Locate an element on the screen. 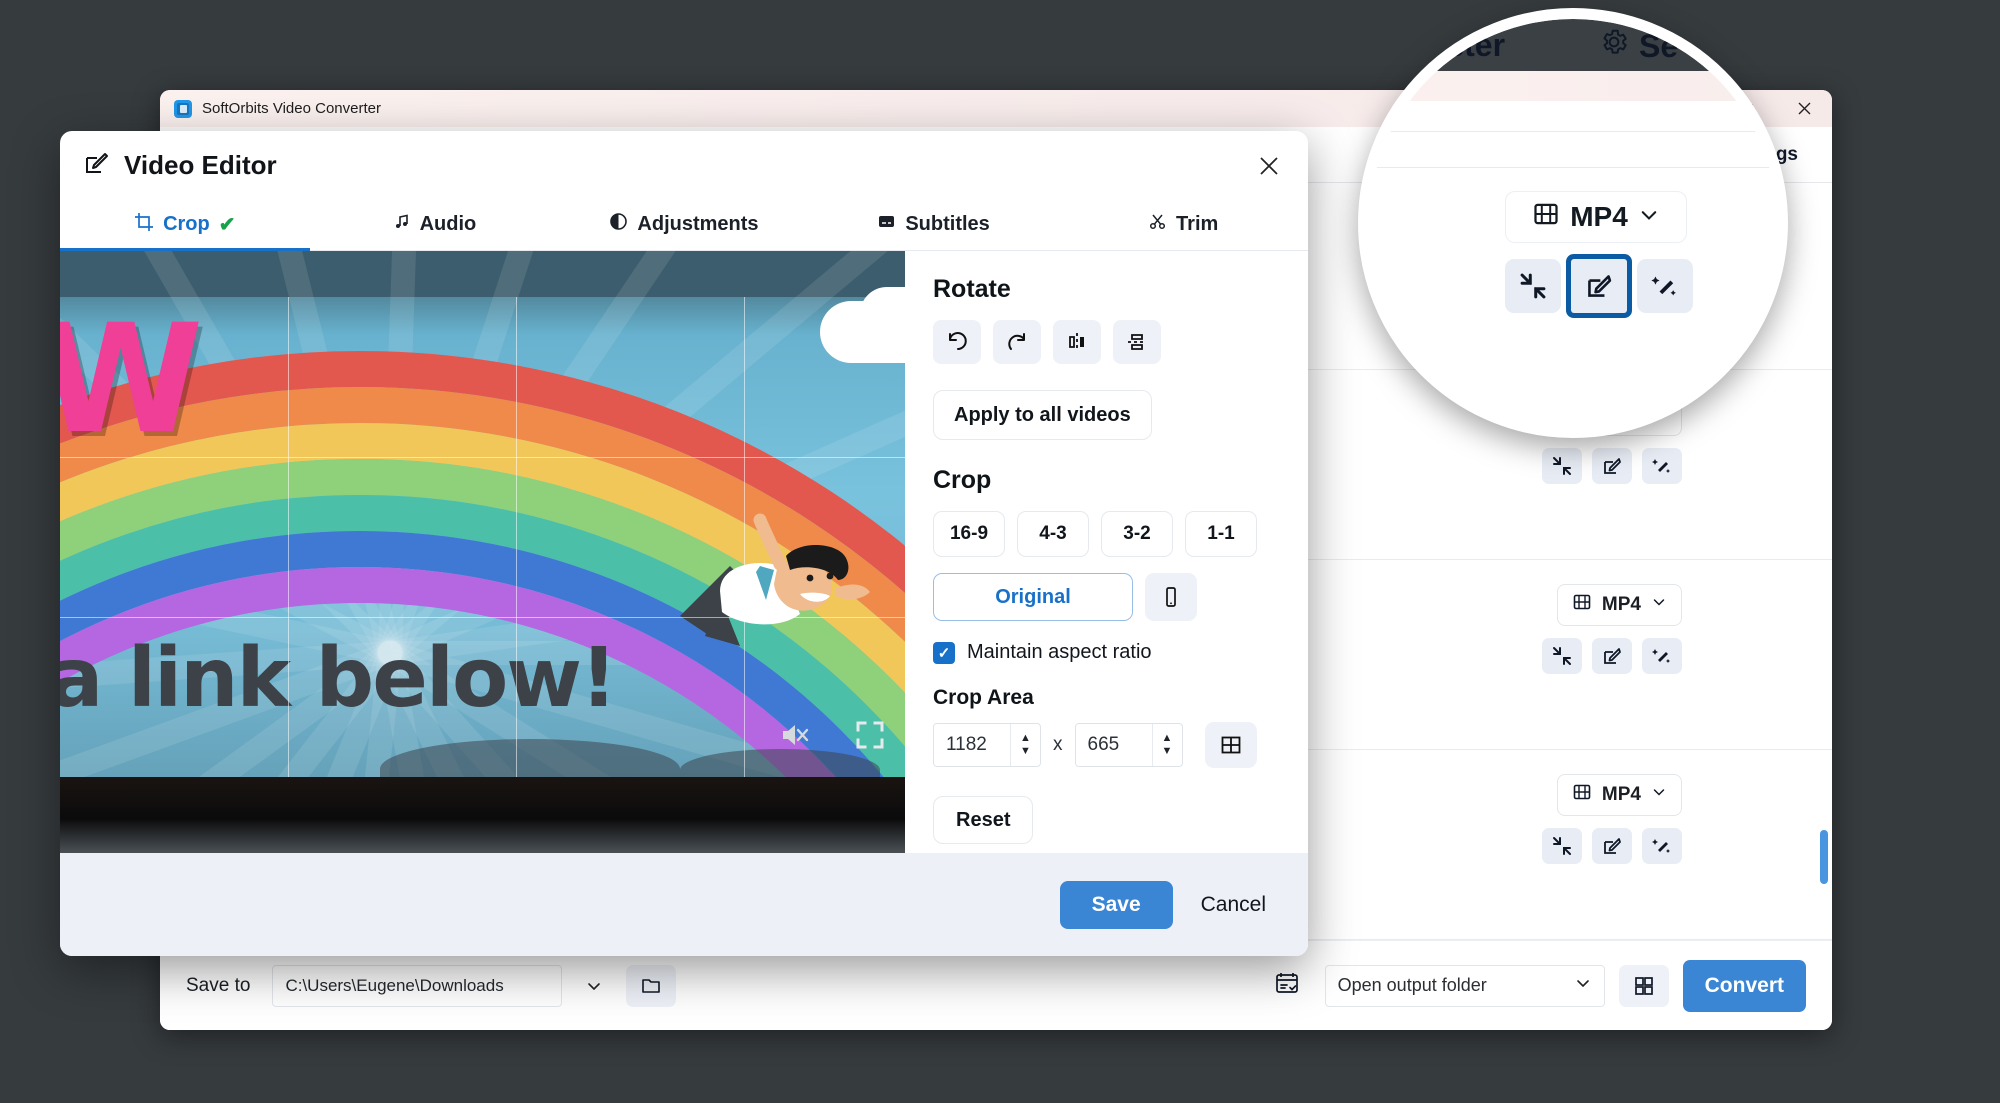 The height and width of the screenshot is (1103, 2000). crop-height-input is located at coordinates (1113, 745).